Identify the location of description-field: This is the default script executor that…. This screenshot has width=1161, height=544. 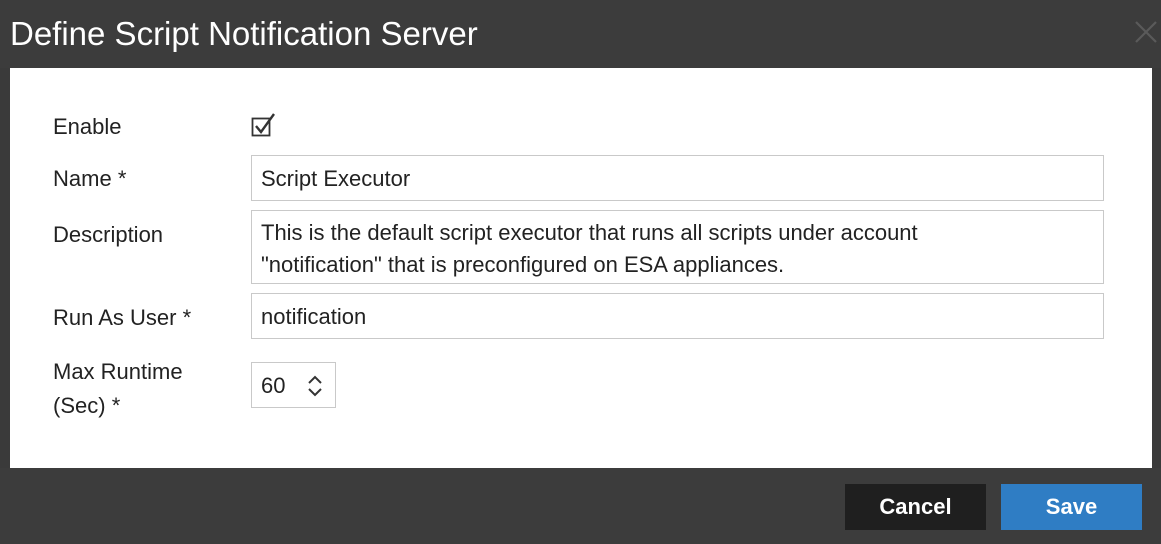
(677, 247).